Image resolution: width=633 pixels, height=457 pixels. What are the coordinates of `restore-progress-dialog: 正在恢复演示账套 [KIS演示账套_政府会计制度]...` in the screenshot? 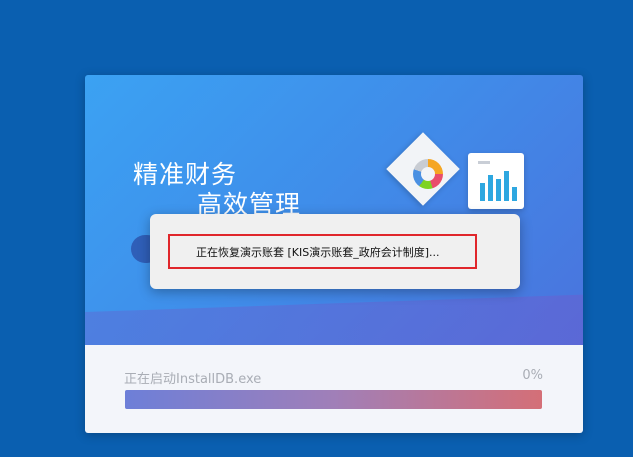 It's located at (335, 251).